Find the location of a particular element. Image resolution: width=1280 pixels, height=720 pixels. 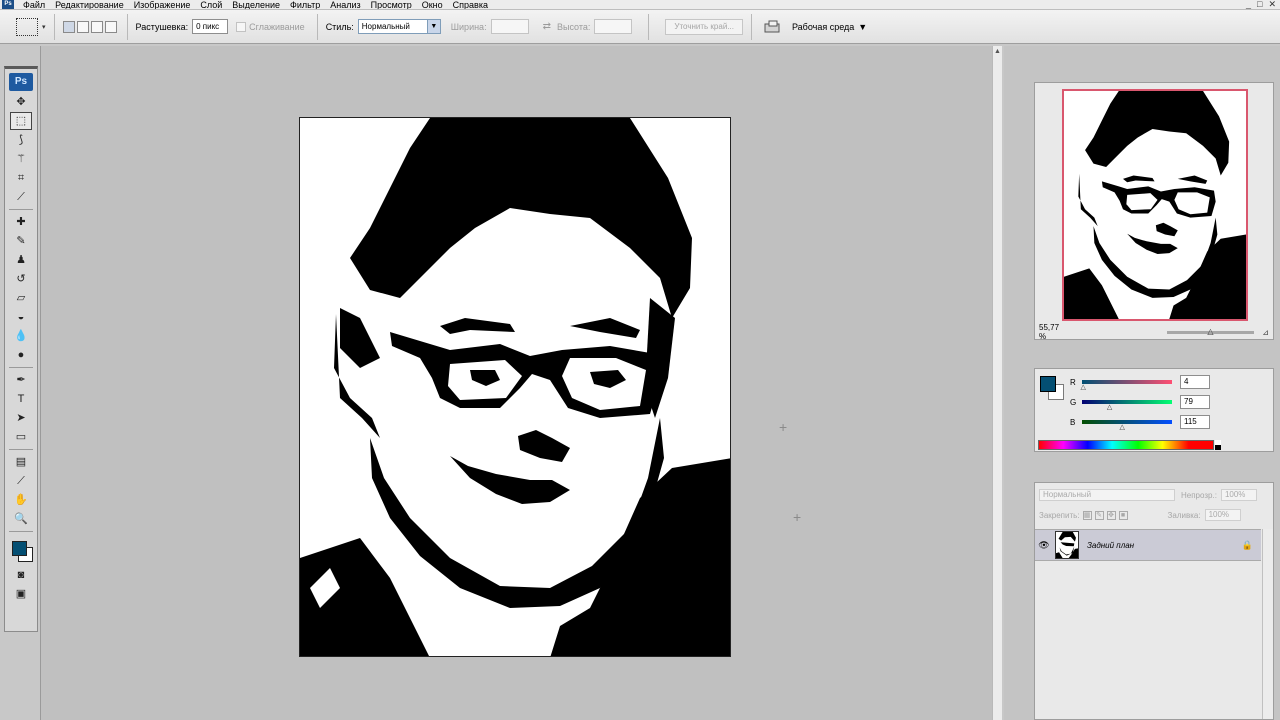

blend-opacity-row: Нормальный Непрозр.: 100% is located at coordinates (1154, 495).